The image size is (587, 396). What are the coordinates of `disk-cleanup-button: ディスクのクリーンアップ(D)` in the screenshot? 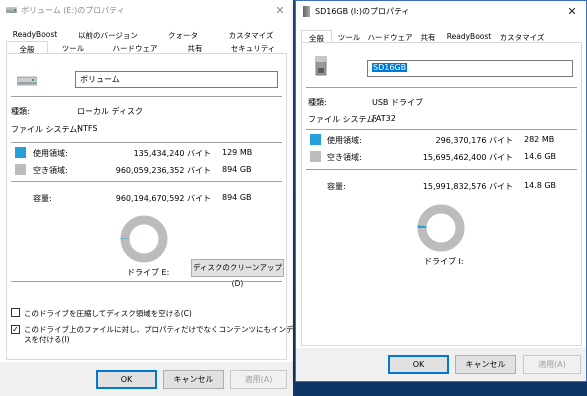 It's located at (237, 273).